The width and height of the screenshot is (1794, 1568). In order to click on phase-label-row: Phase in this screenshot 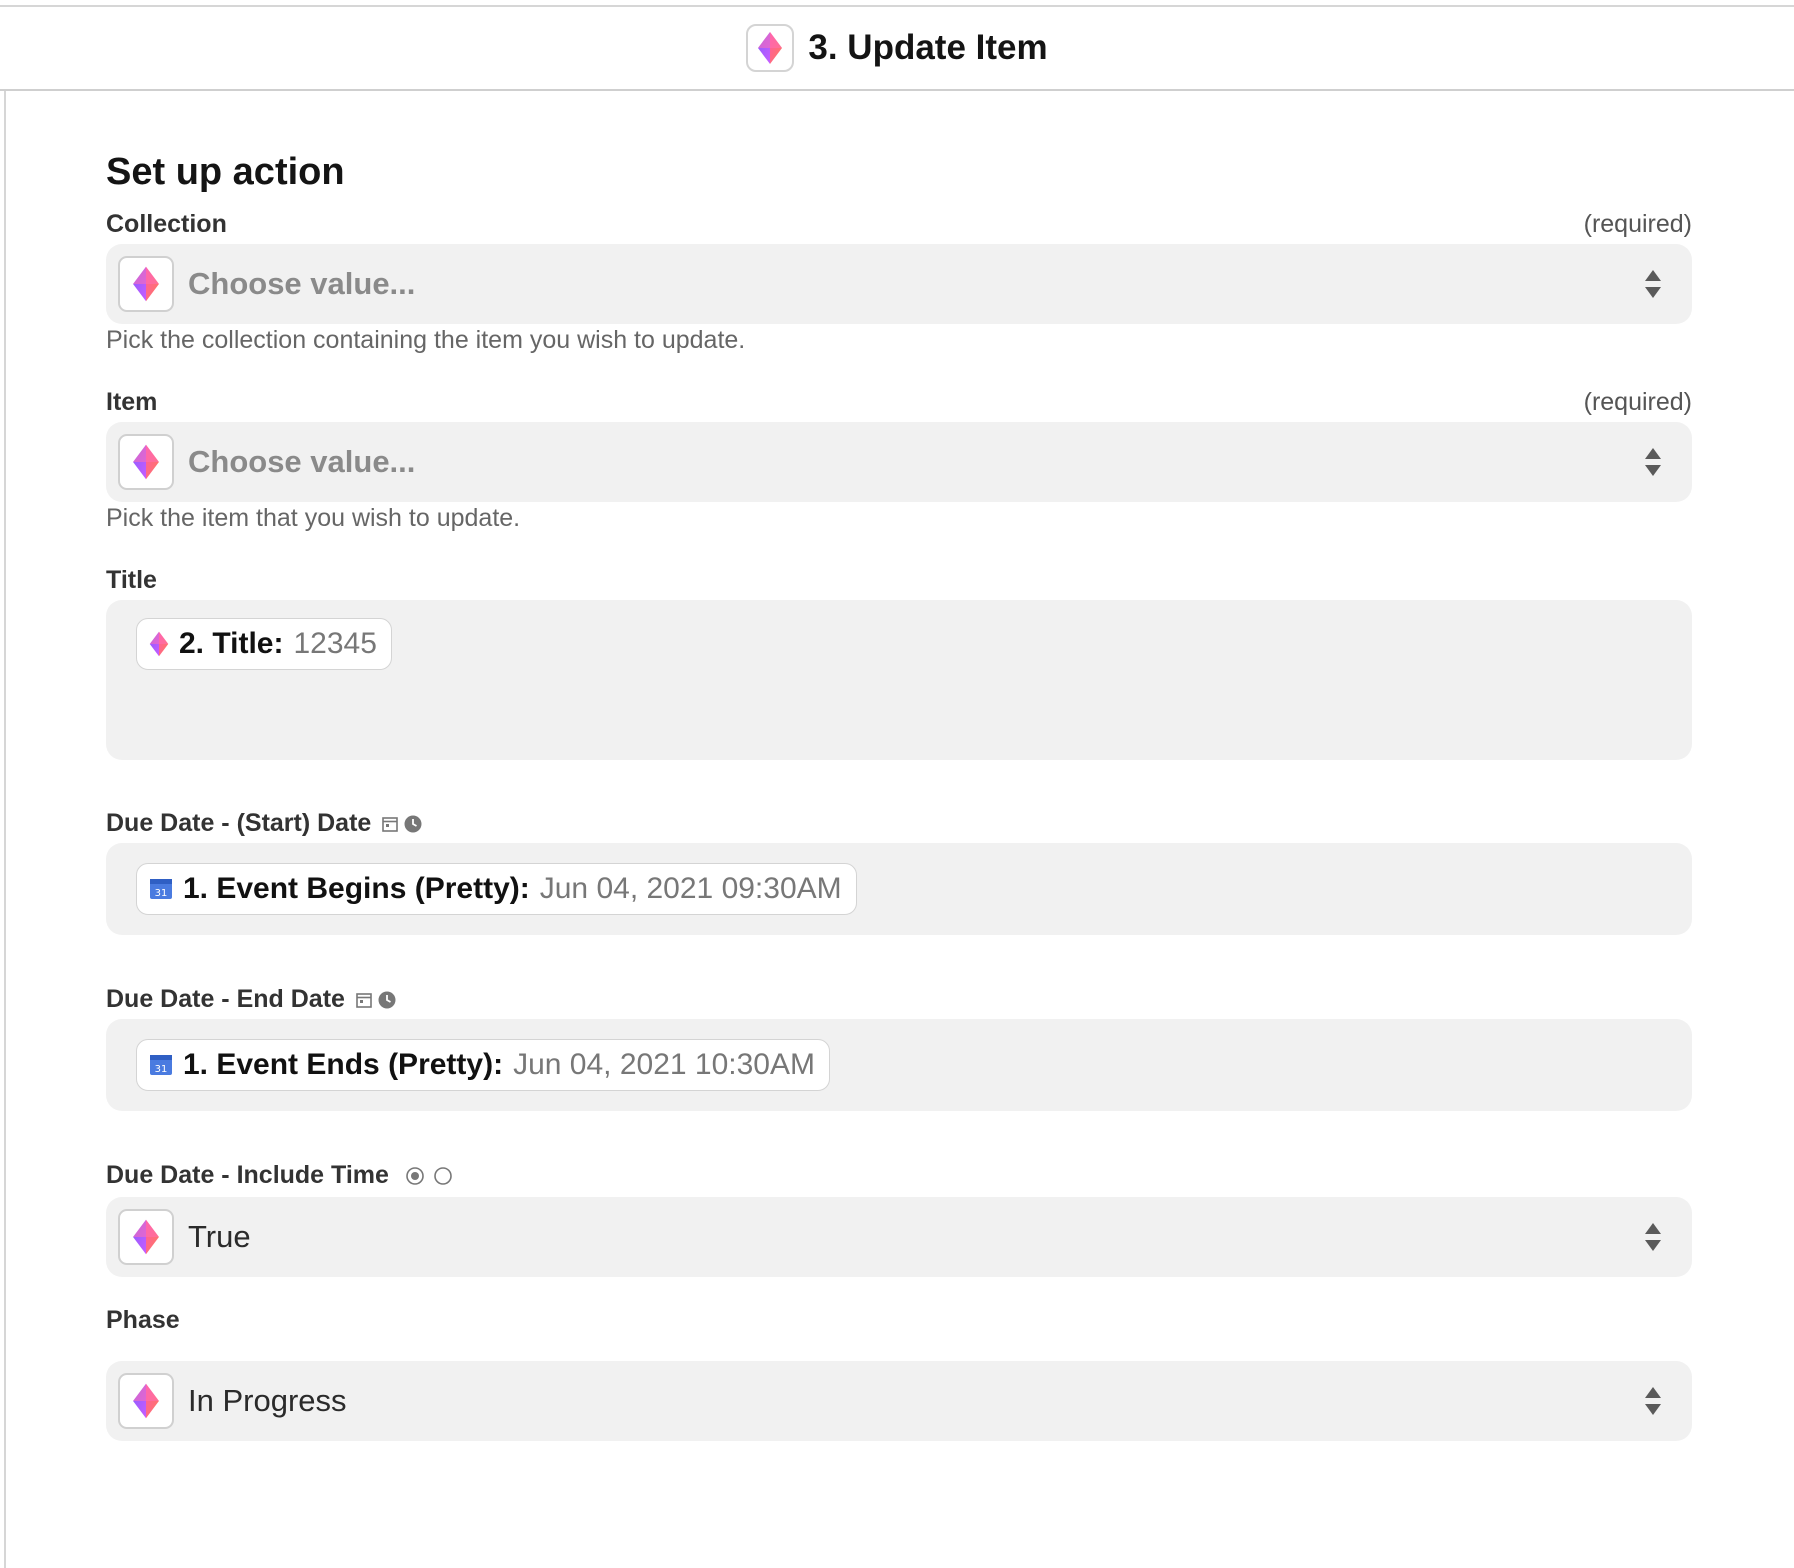, I will do `click(899, 1320)`.